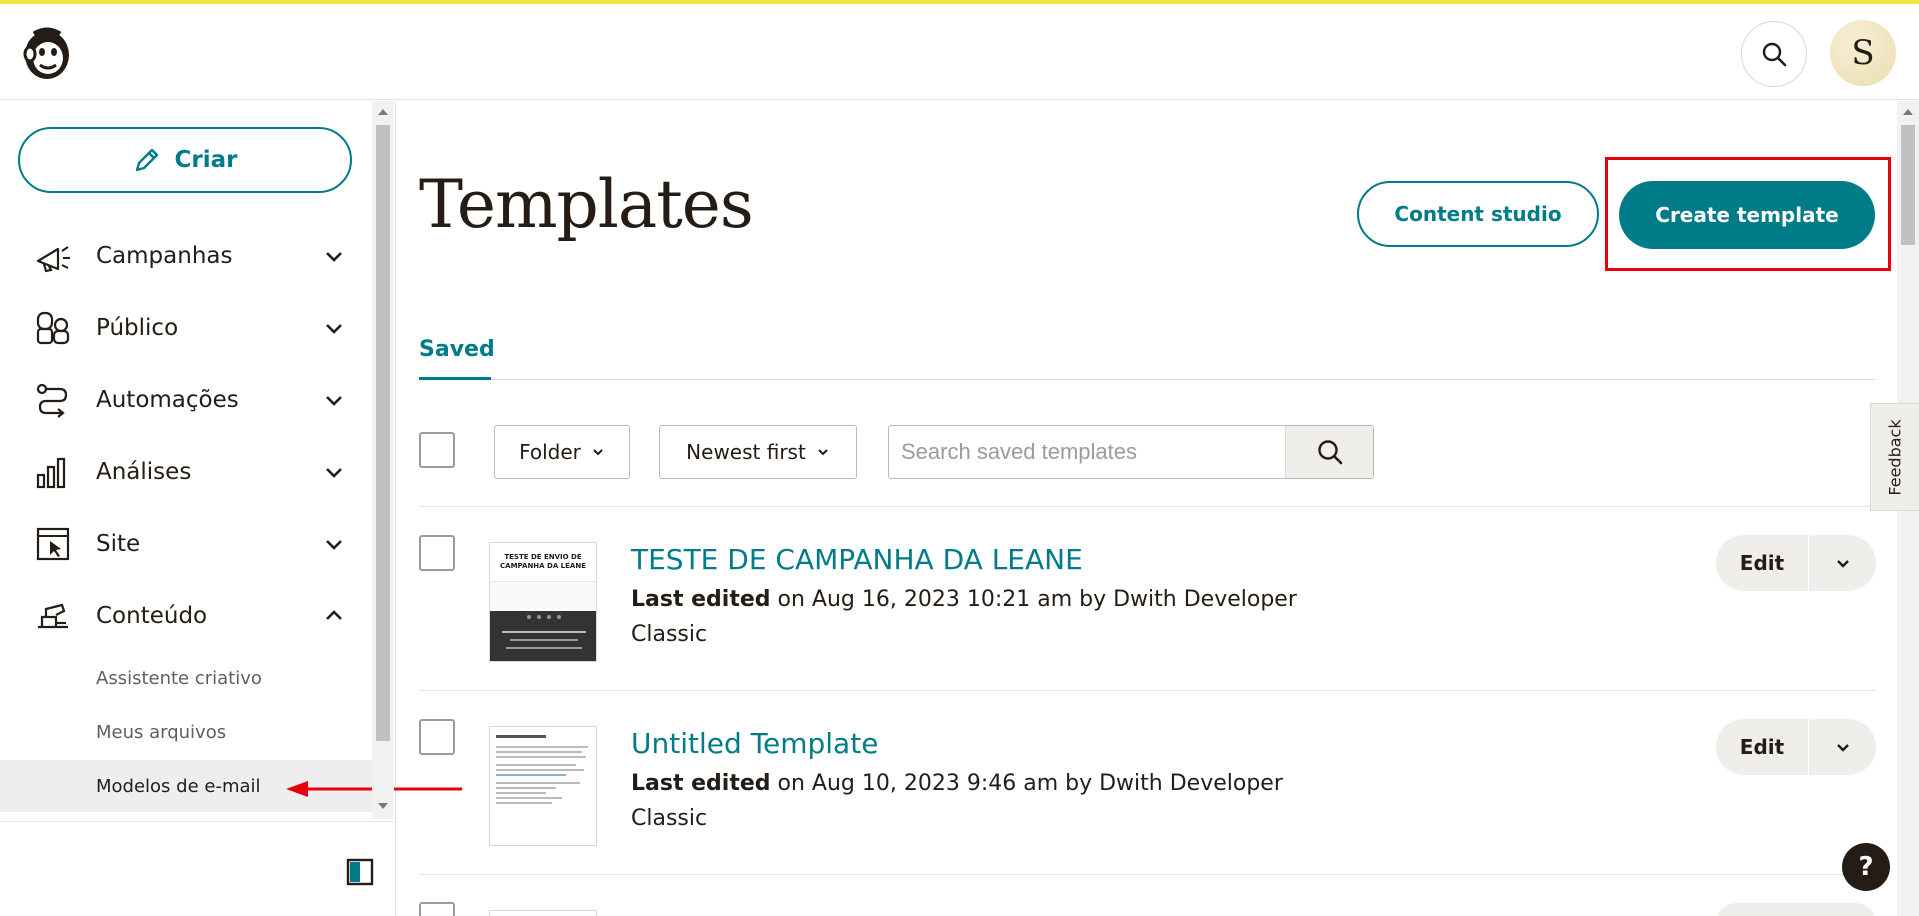  I want to click on template-thumbnail: TESTE DE ENVIO DE CAMPANHA DA LEANE, so click(543, 602).